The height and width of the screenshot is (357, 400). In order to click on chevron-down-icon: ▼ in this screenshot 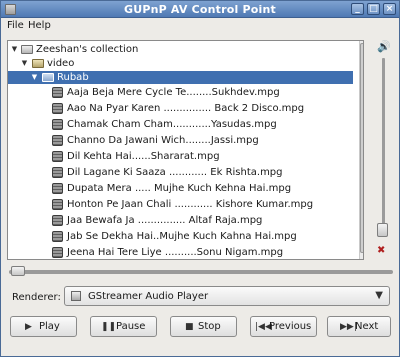, I will do `click(379, 295)`.